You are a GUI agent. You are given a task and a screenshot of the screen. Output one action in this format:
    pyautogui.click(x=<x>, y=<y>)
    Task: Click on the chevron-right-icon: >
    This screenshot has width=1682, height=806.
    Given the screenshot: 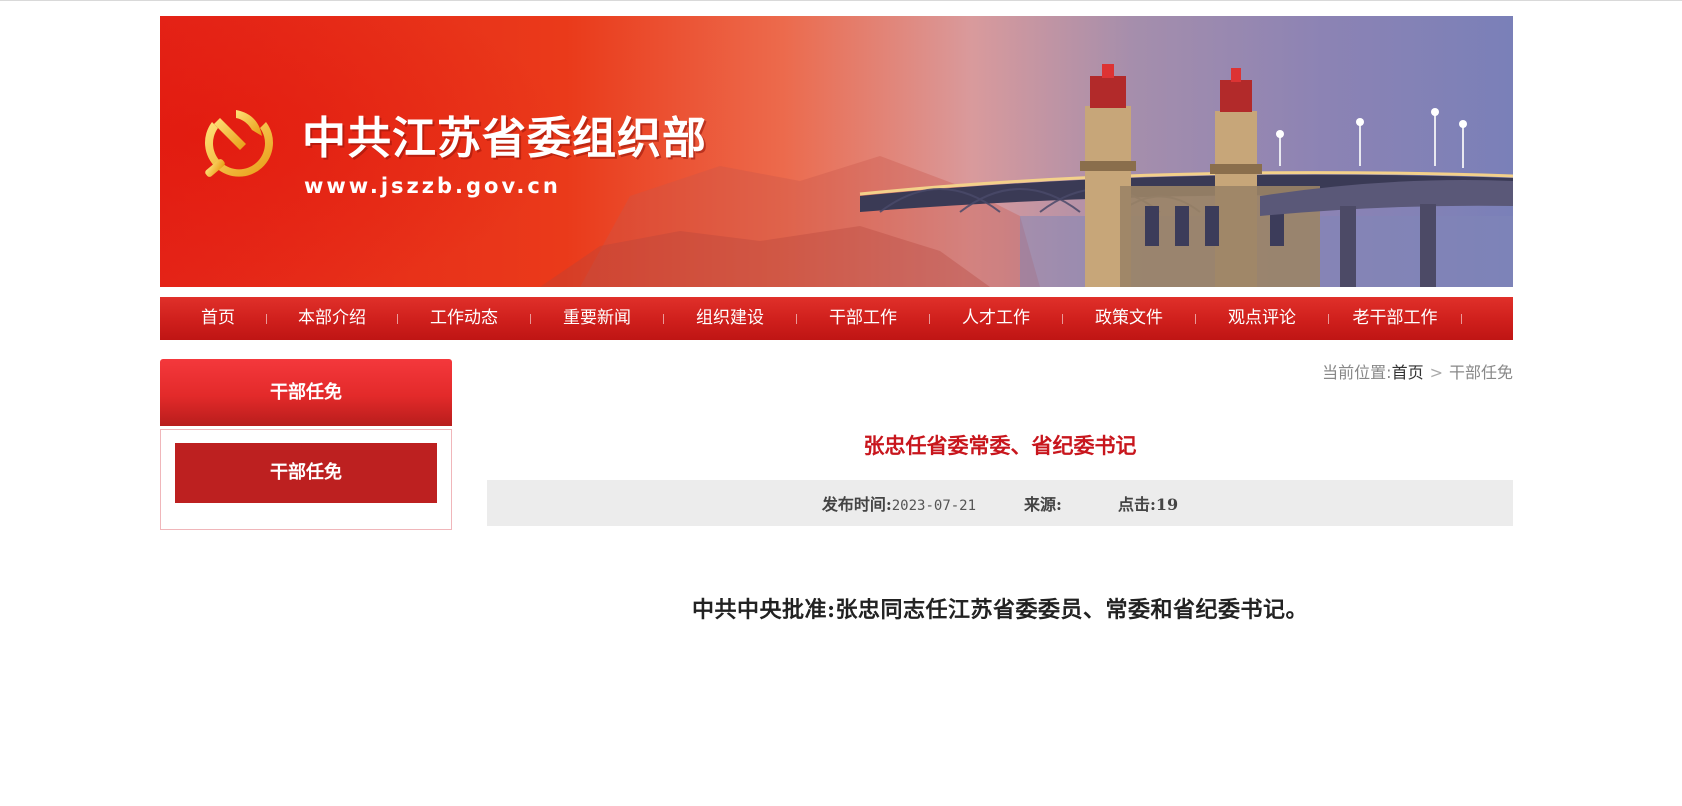 What is the action you would take?
    pyautogui.click(x=1436, y=372)
    